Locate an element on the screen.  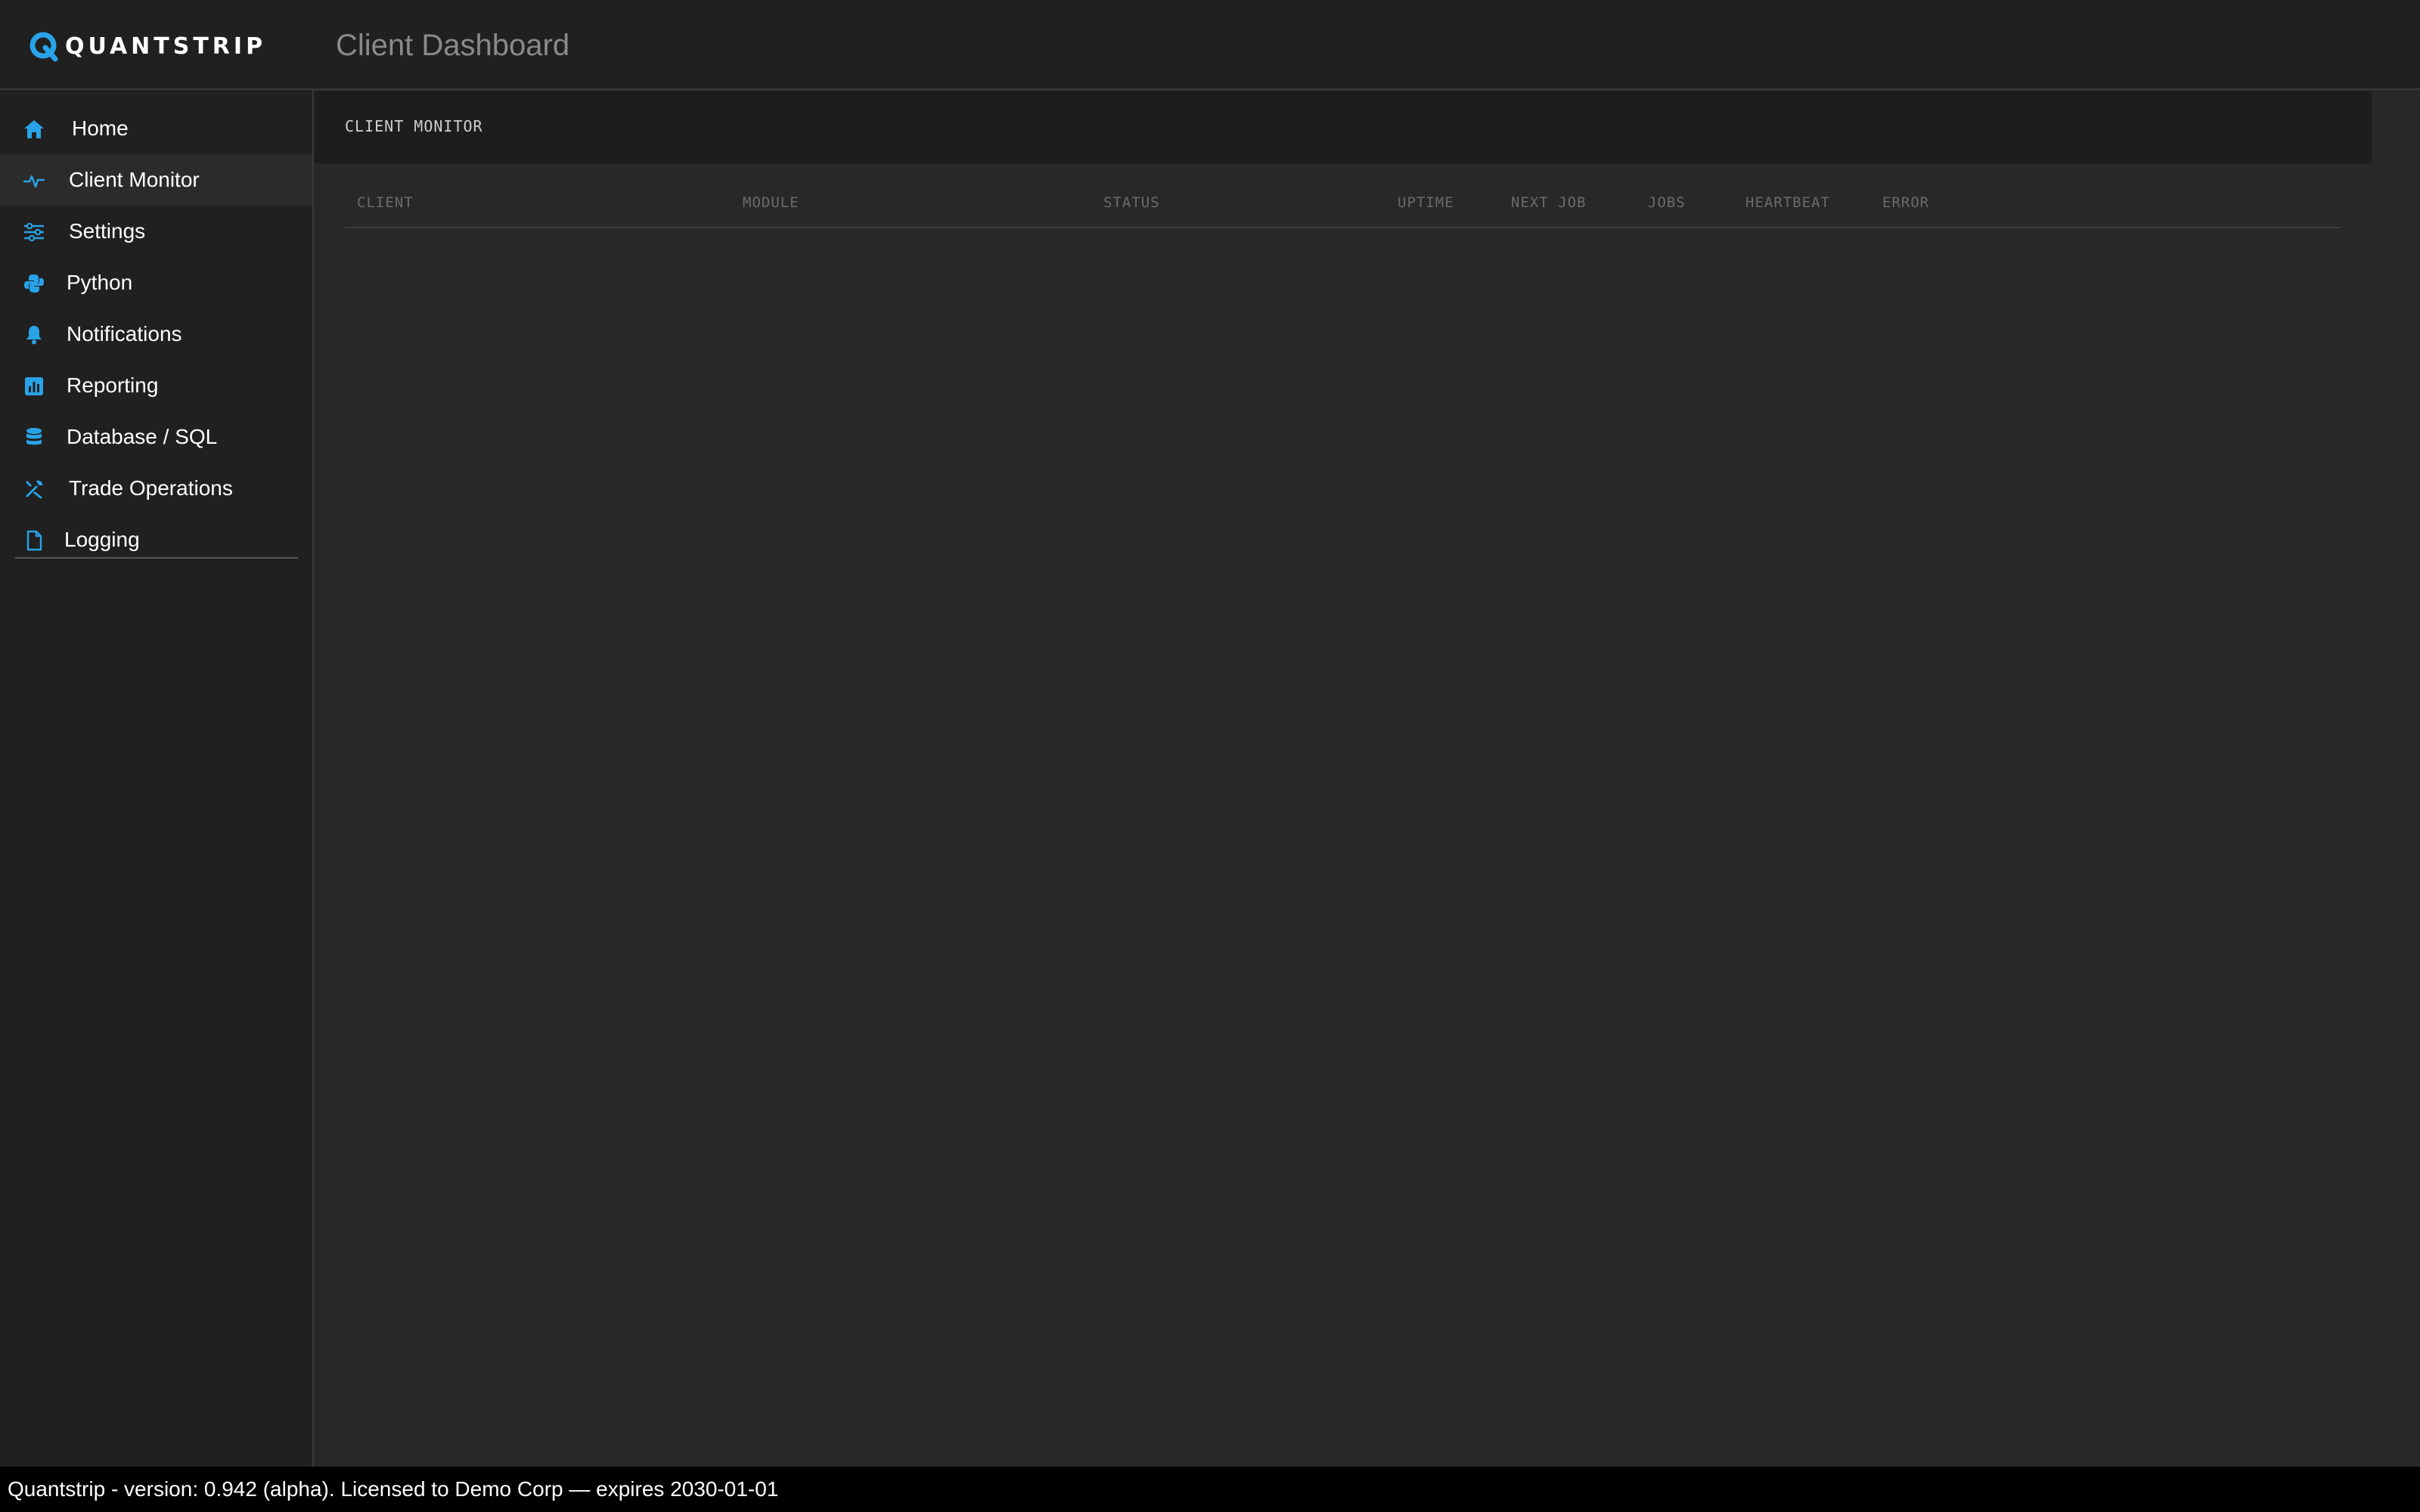
sliders-icon is located at coordinates (34, 232).